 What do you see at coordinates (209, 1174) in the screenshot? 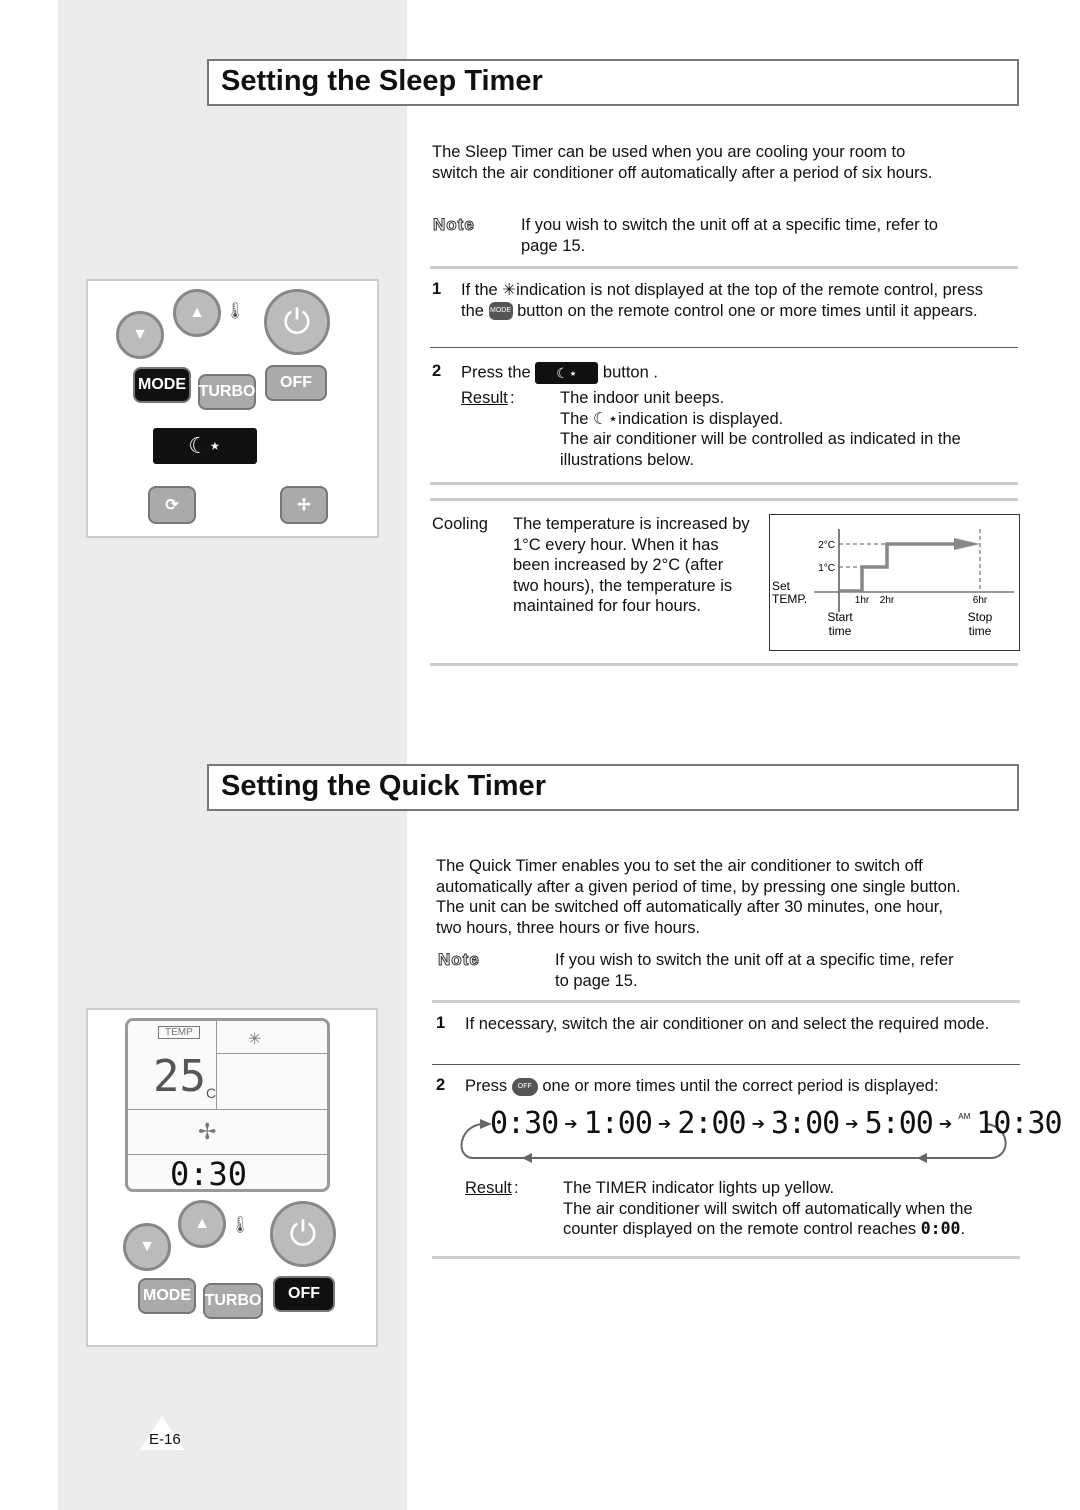
I see `timer-display: 0:30` at bounding box center [209, 1174].